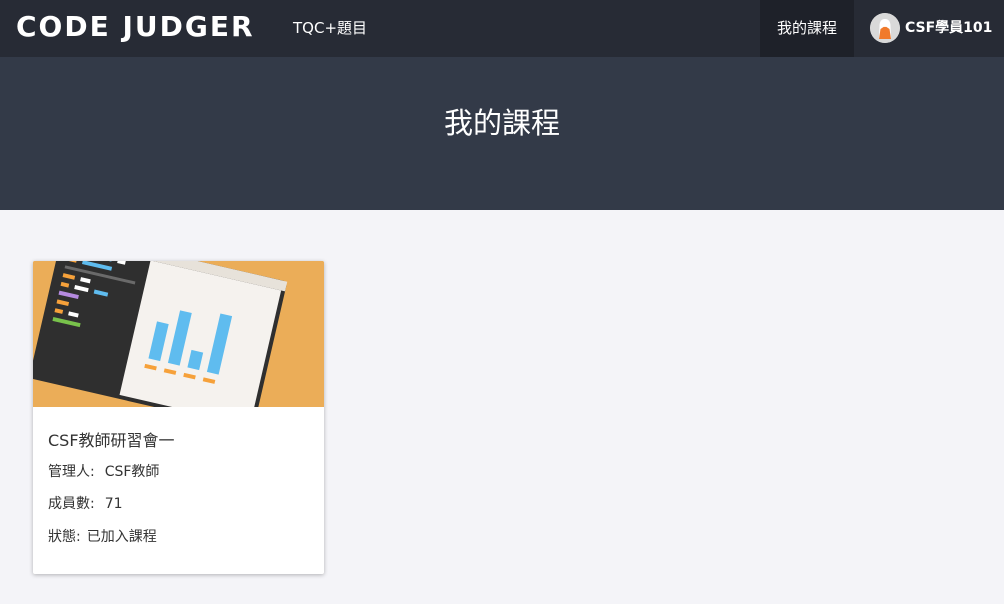 The width and height of the screenshot is (1004, 604). I want to click on course-manager: 管理人: CSF教師, so click(103, 472).